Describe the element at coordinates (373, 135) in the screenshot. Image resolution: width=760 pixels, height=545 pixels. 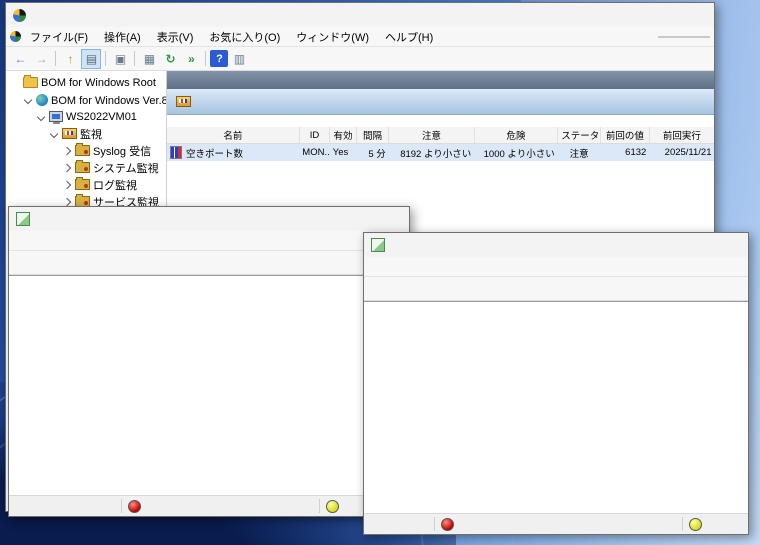
I see `column-header: 間隔` at that location.